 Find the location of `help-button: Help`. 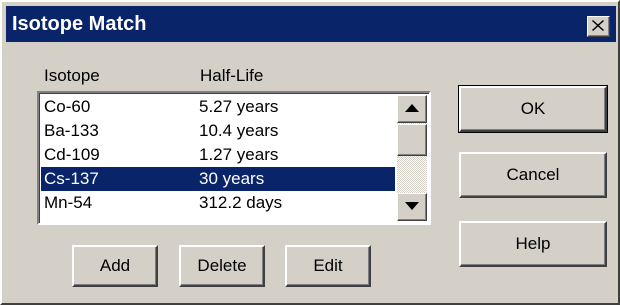

help-button: Help is located at coordinates (533, 244).